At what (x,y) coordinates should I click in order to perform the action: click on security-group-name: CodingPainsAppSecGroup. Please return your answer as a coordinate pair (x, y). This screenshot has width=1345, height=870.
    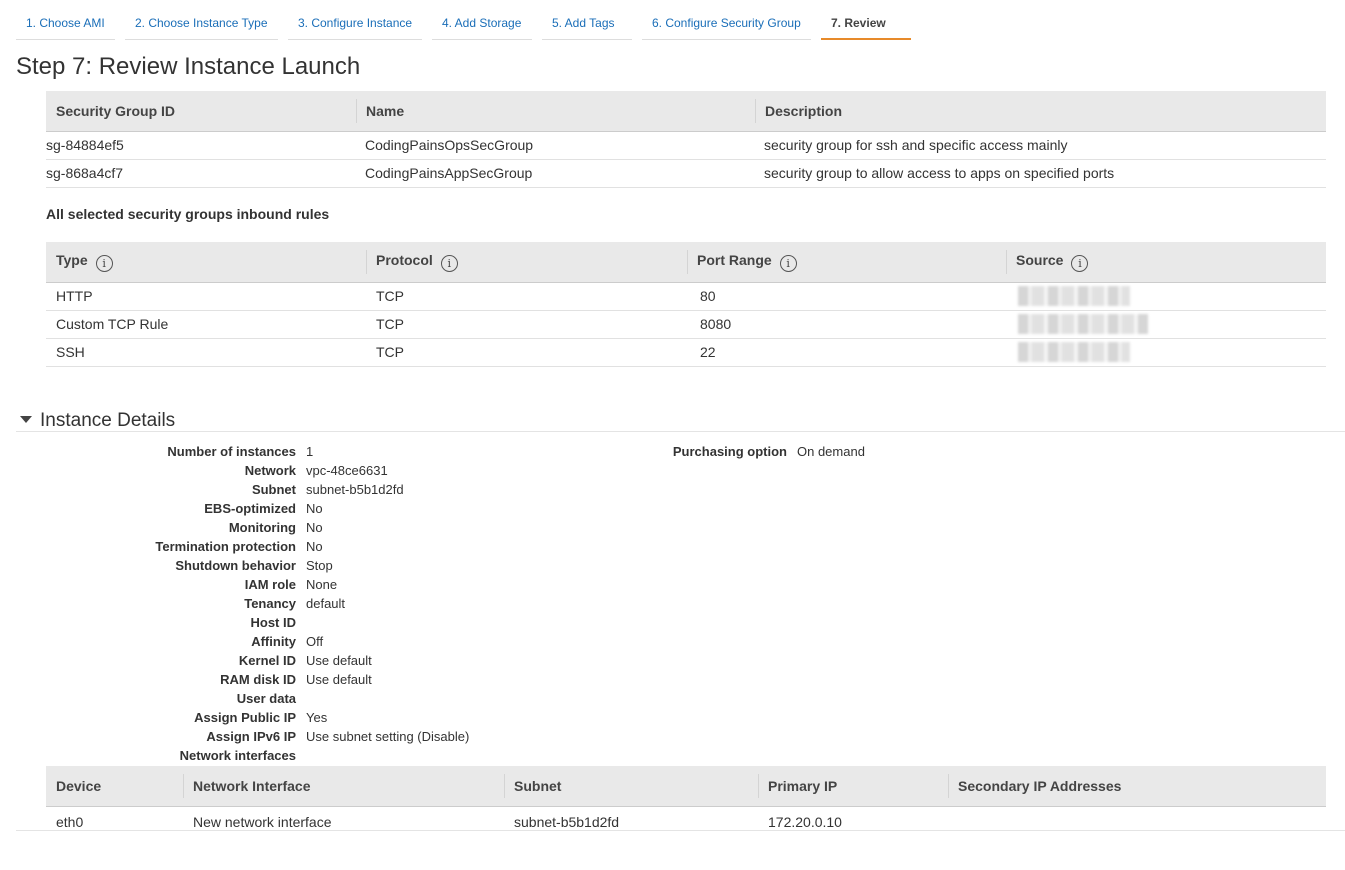
    Looking at the image, I should click on (555, 173).